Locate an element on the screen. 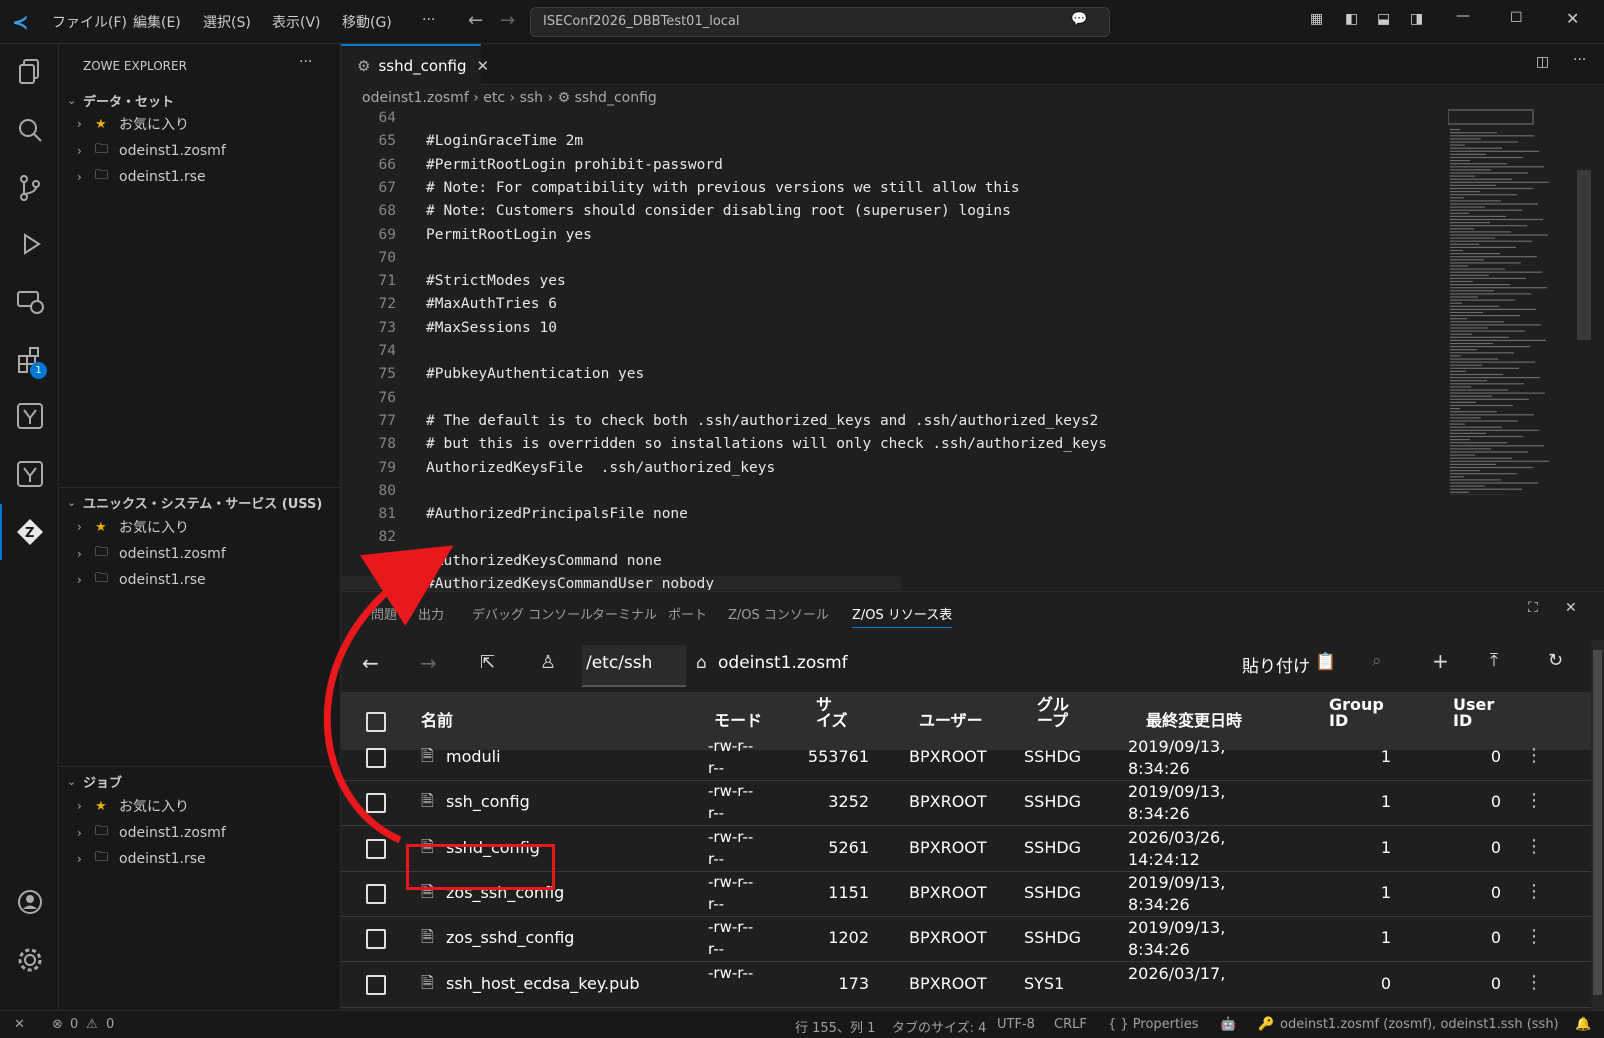  tab-size: タブのサイズ: 4 is located at coordinates (939, 1026).